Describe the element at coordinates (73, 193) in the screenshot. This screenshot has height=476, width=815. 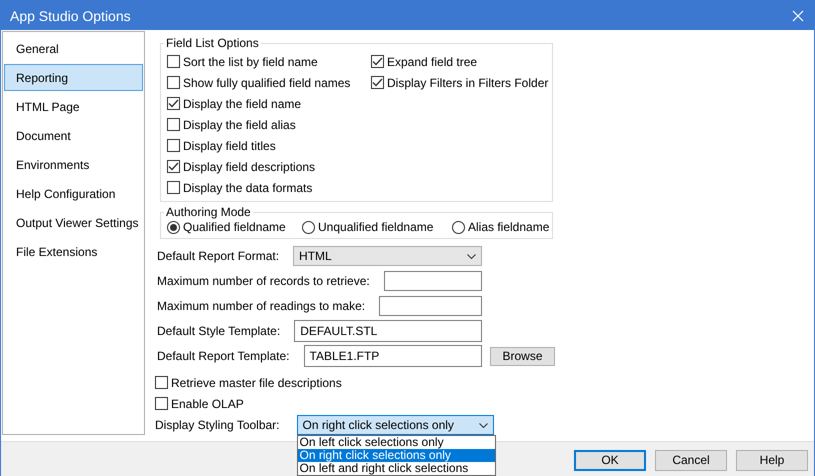
I see `sidebar-item: Help Configuration` at that location.